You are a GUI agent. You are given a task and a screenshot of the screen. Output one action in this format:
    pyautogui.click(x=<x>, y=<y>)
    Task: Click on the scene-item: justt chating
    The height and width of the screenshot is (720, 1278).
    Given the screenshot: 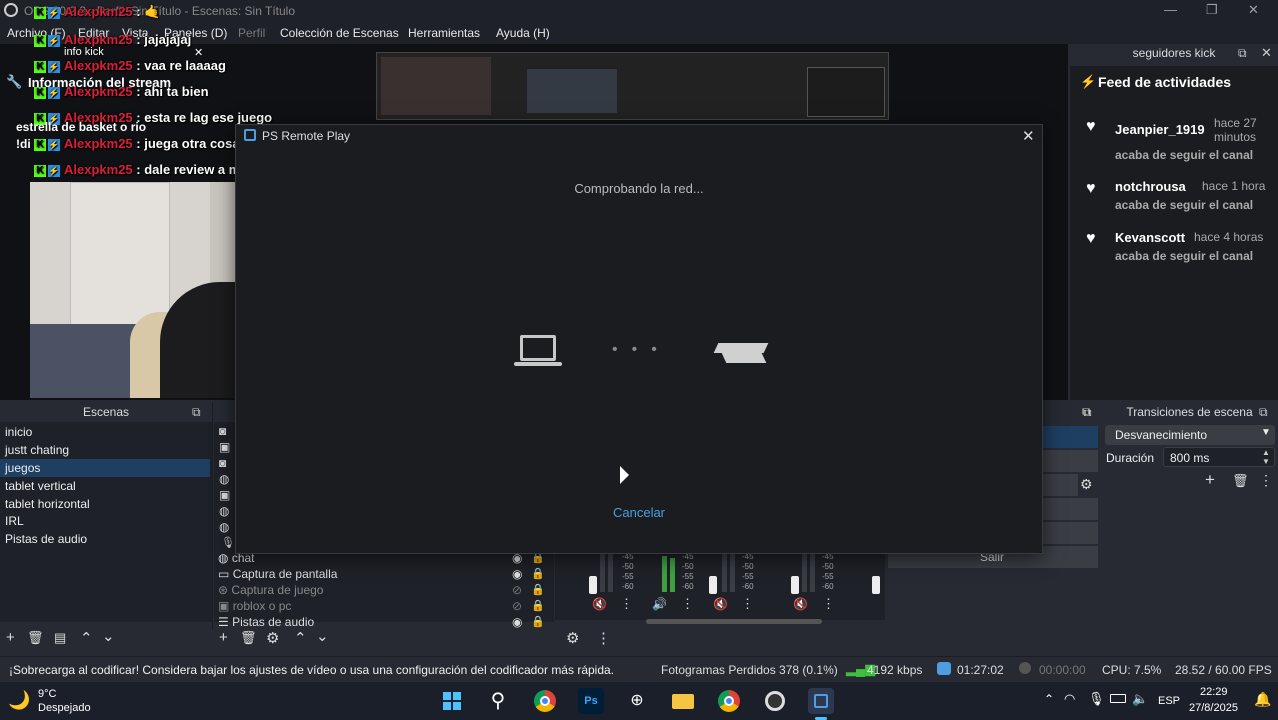 What is the action you would take?
    pyautogui.click(x=105, y=450)
    